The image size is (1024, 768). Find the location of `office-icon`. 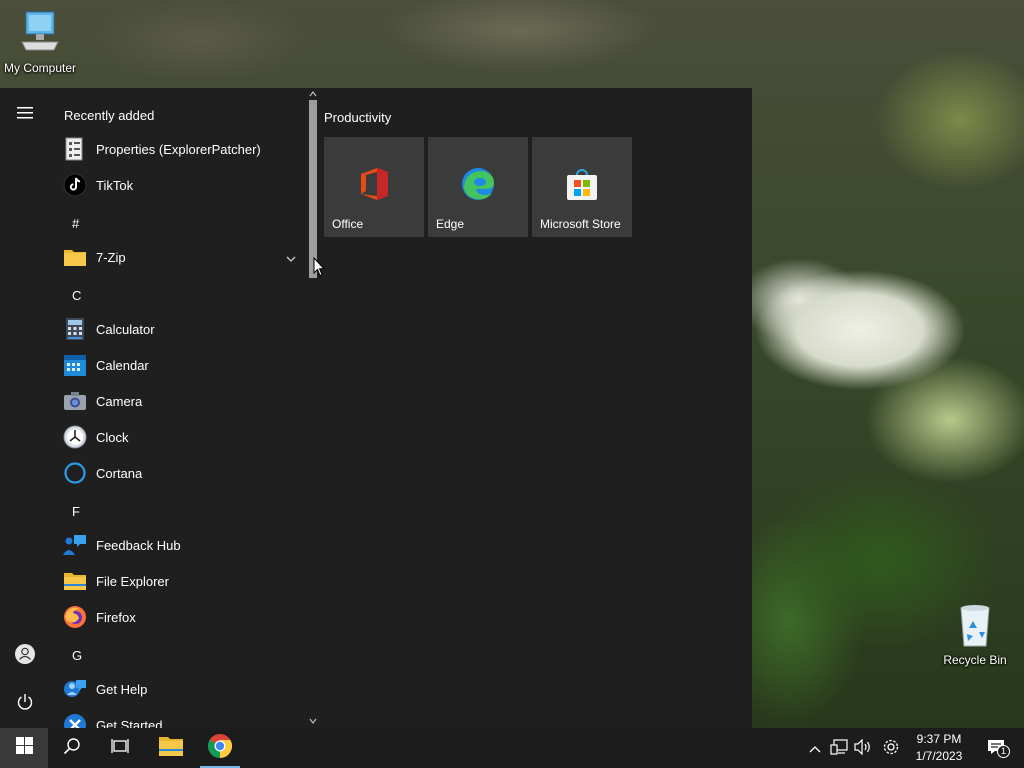

office-icon is located at coordinates (374, 186).